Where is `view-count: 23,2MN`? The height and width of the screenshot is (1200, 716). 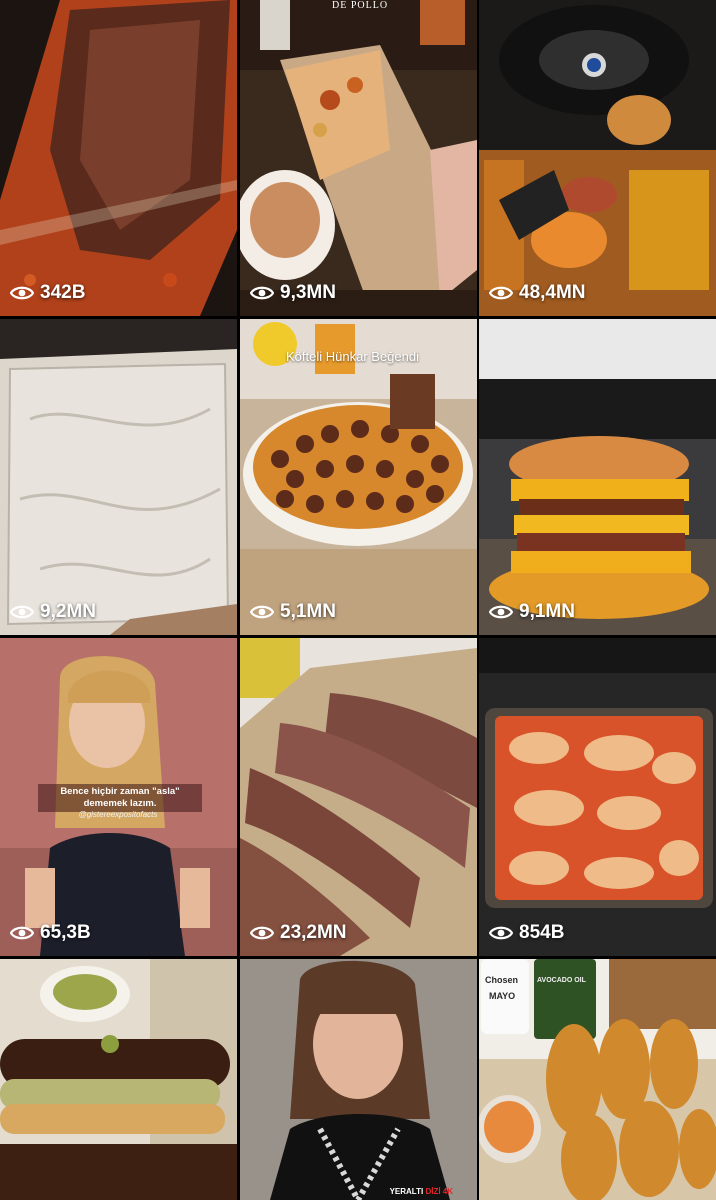 view-count: 23,2MN is located at coordinates (298, 933).